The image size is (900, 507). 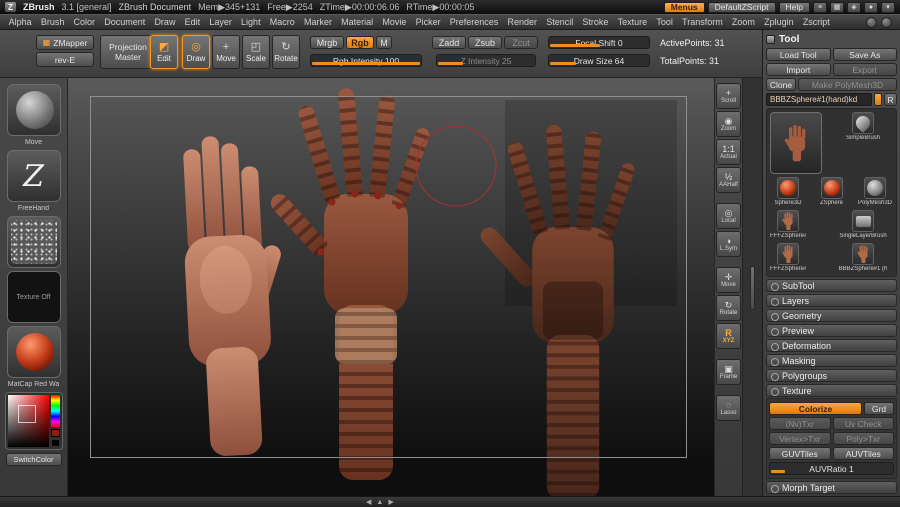 I want to click on section-deformation: Deformation, so click(x=831, y=345).